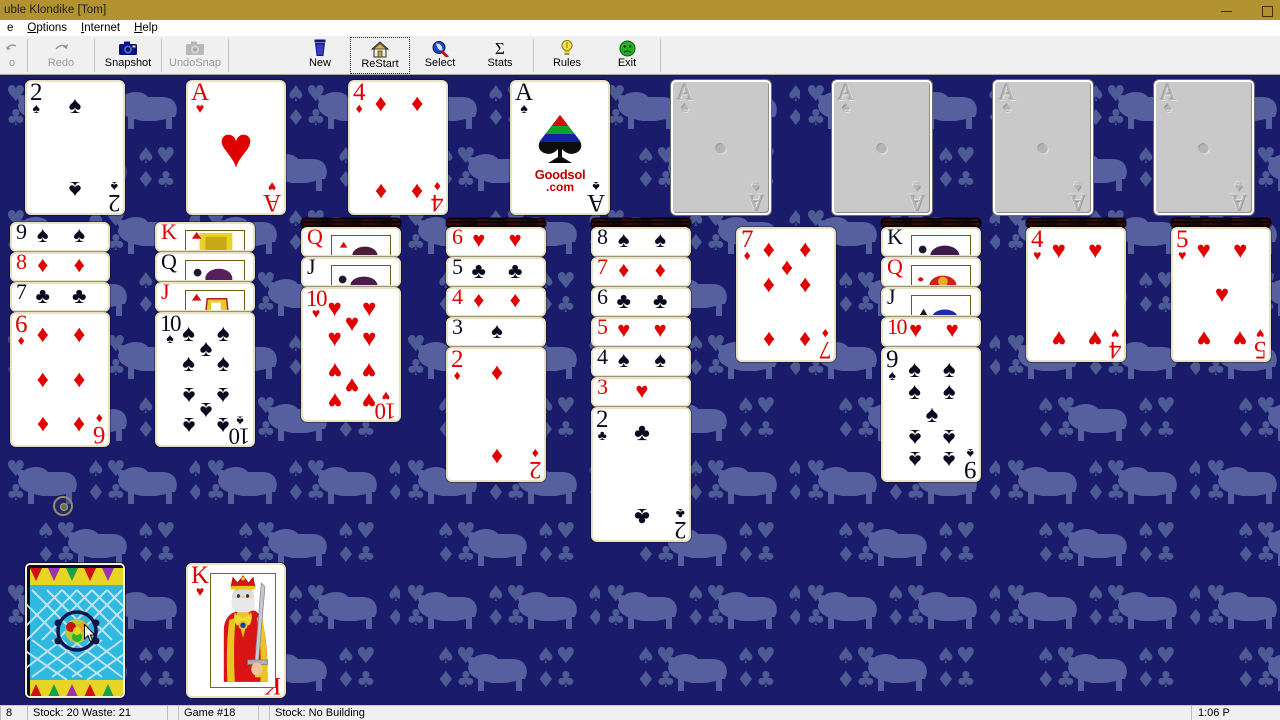  Describe the element at coordinates (60, 237) in the screenshot. I see `tableau-card-c1-1: 9 ♠ ♠` at that location.